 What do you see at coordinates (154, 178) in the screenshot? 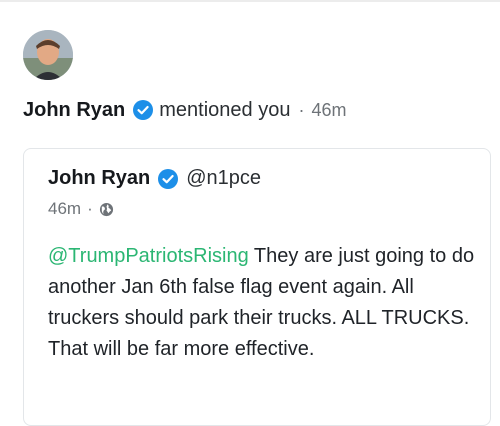
I see `post-header: John Ryan @n1pce` at bounding box center [154, 178].